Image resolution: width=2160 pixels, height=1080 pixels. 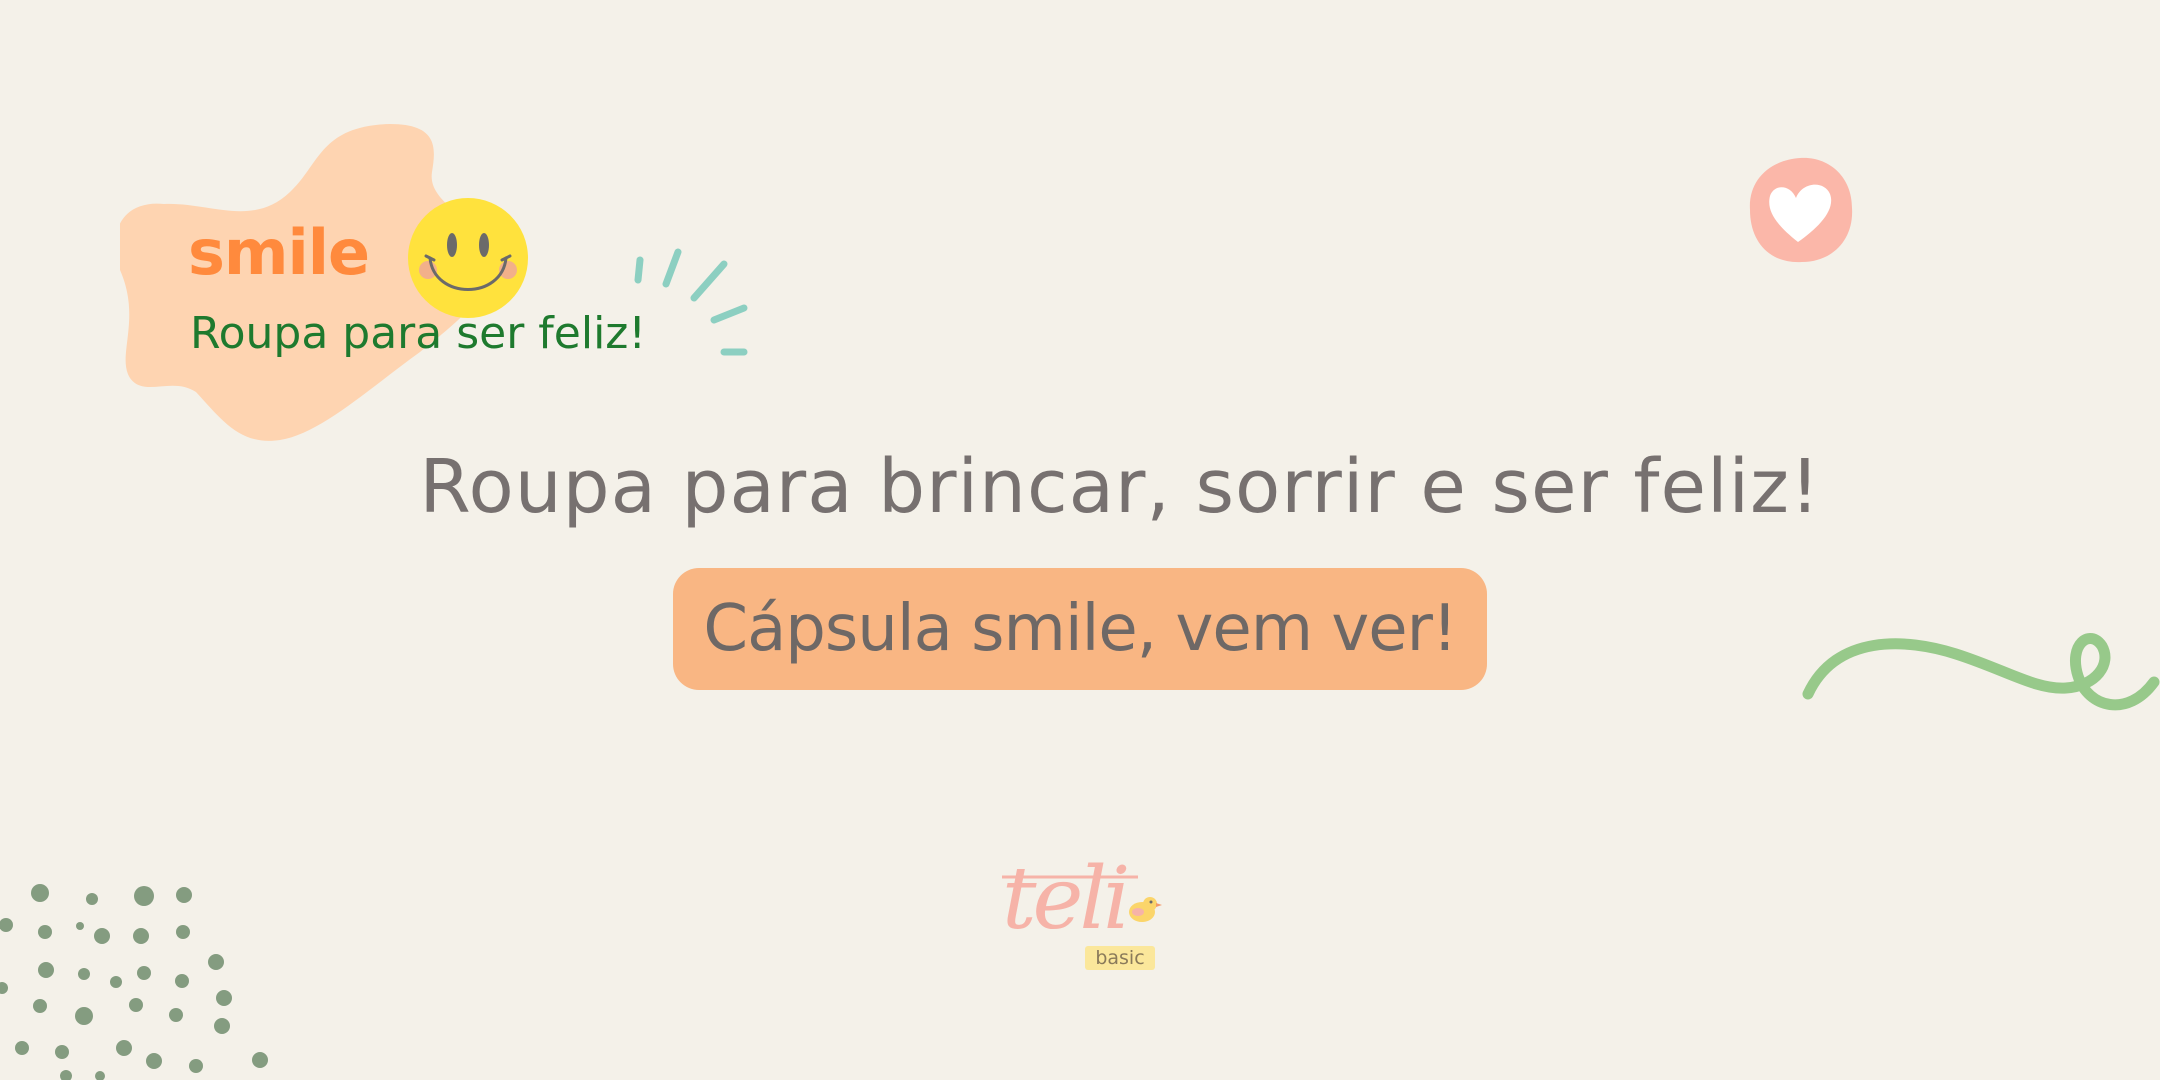 What do you see at coordinates (1120, 958) in the screenshot?
I see `logo-tag: basic` at bounding box center [1120, 958].